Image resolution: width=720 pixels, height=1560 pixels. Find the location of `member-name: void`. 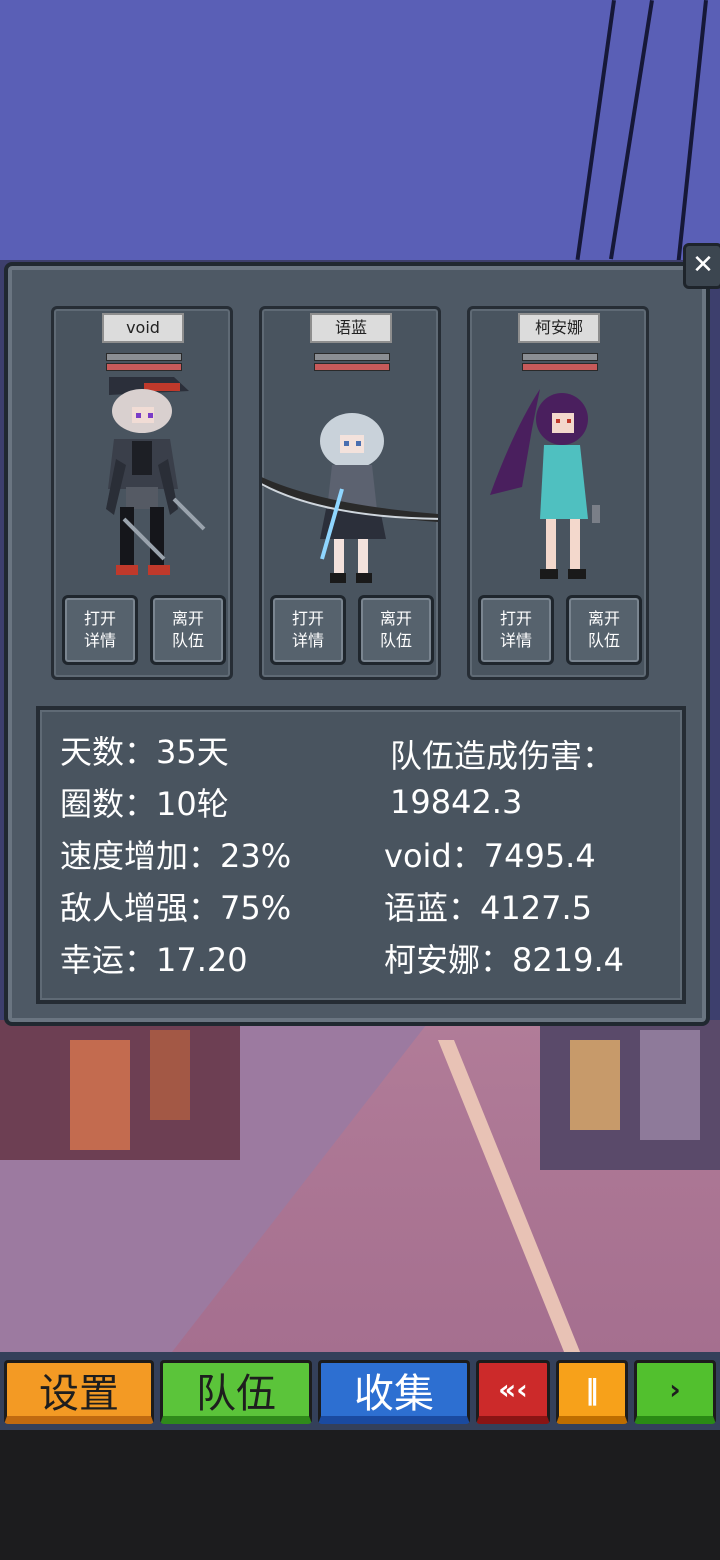

member-name: void is located at coordinates (143, 328).